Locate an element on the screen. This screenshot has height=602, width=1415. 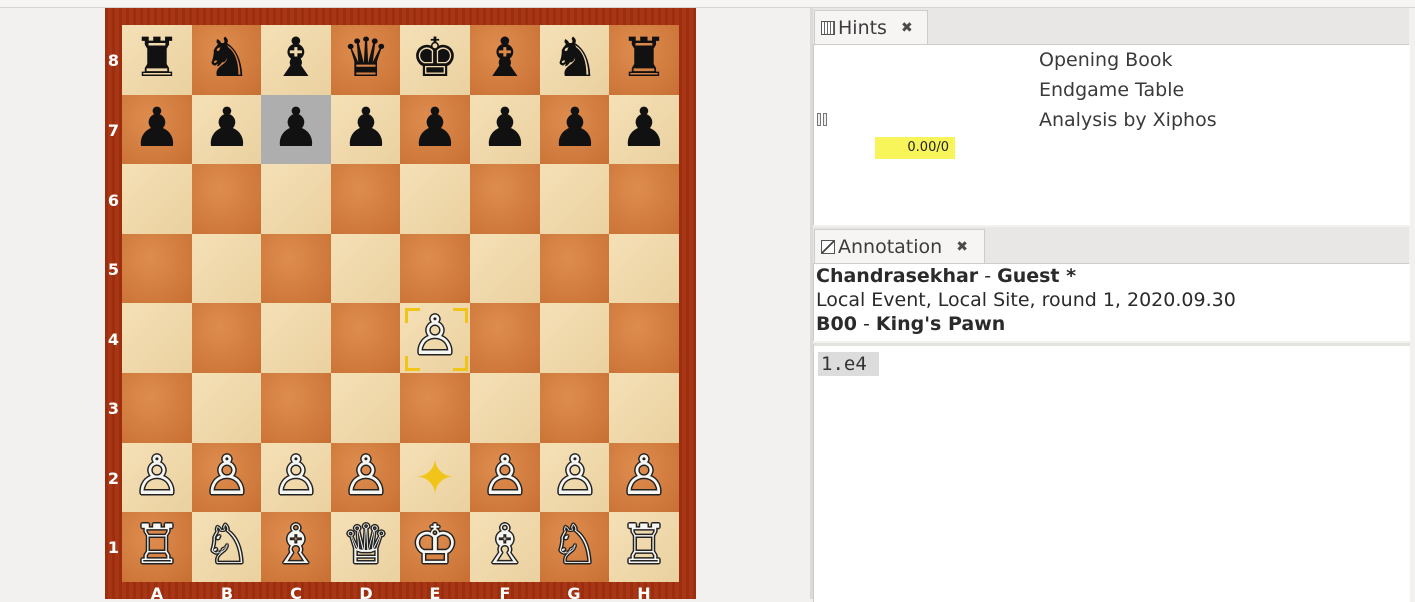
square-d5 is located at coordinates (366, 269).